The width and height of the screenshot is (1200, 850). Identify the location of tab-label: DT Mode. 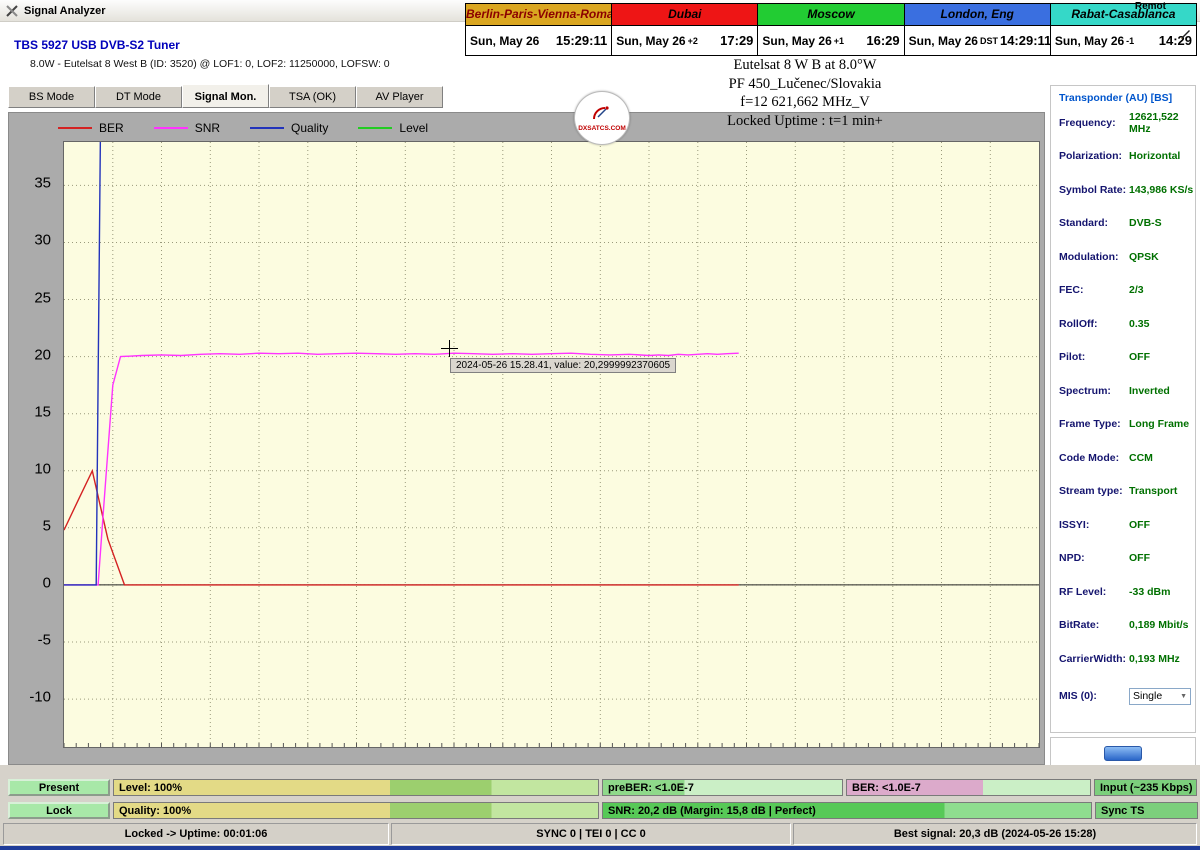
(138, 97).